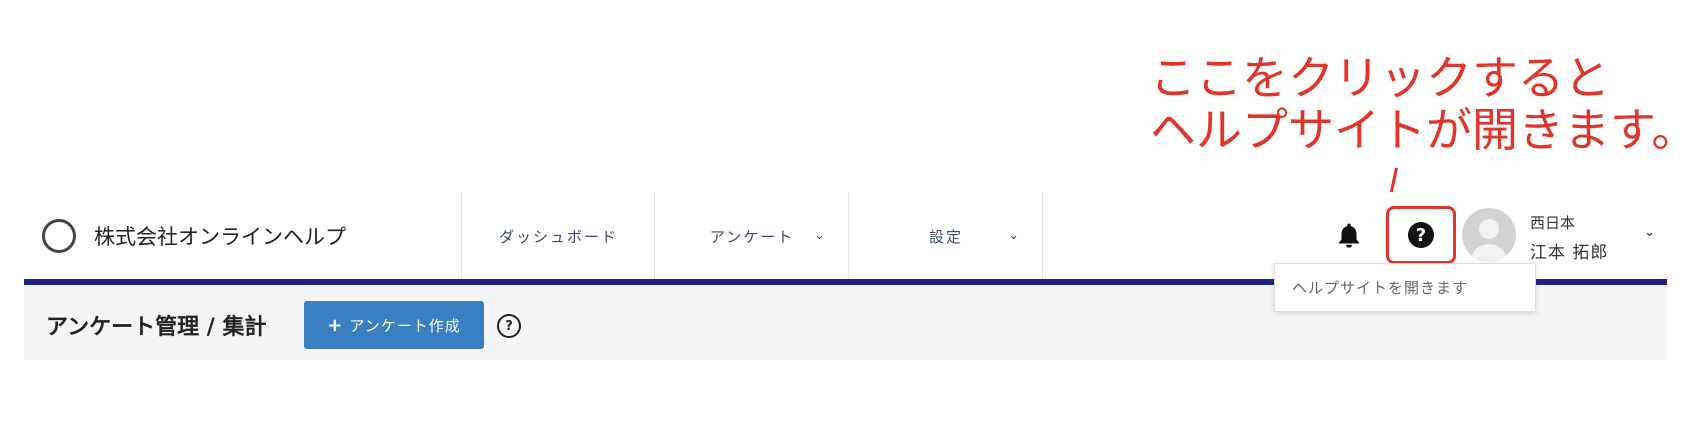 The image size is (1702, 434). What do you see at coordinates (335, 325) in the screenshot?
I see `plus-icon: +` at bounding box center [335, 325].